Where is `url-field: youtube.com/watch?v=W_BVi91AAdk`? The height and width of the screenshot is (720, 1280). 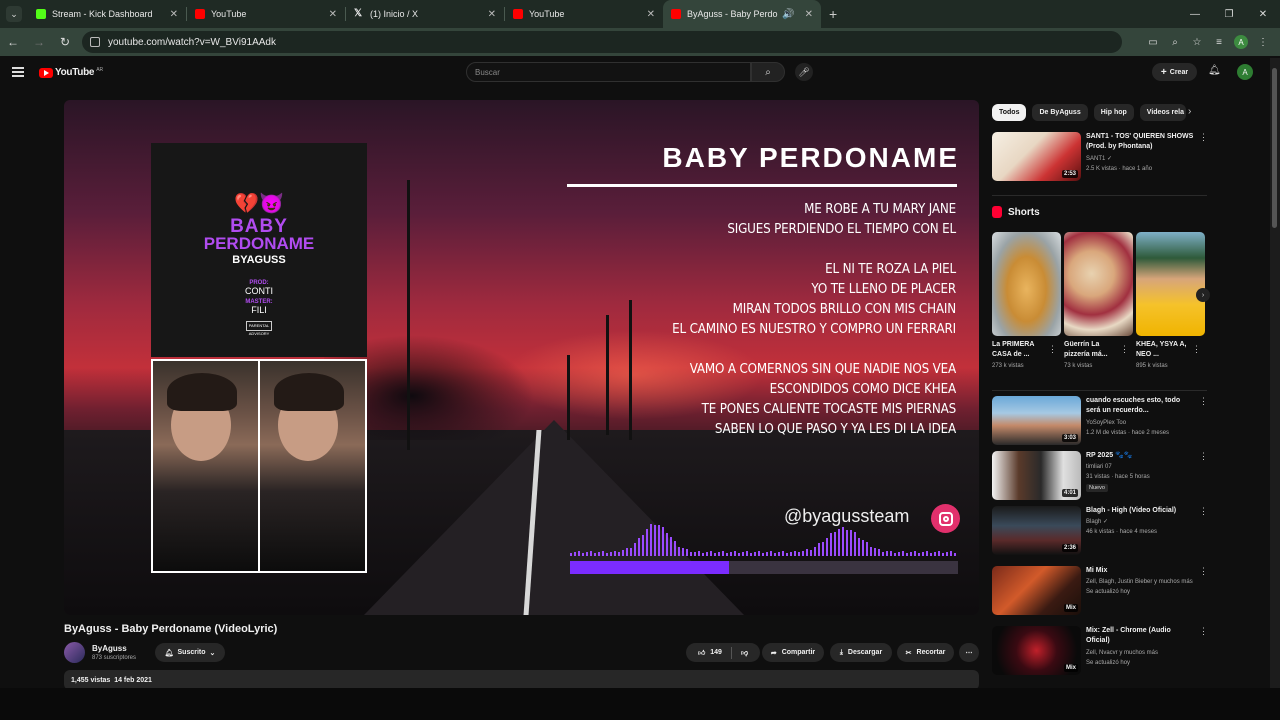
url-field: youtube.com/watch?v=W_BVi91AAdk is located at coordinates (602, 42).